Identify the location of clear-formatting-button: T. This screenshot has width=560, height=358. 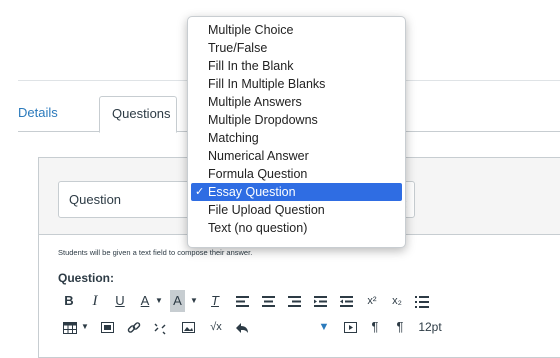
(215, 301).